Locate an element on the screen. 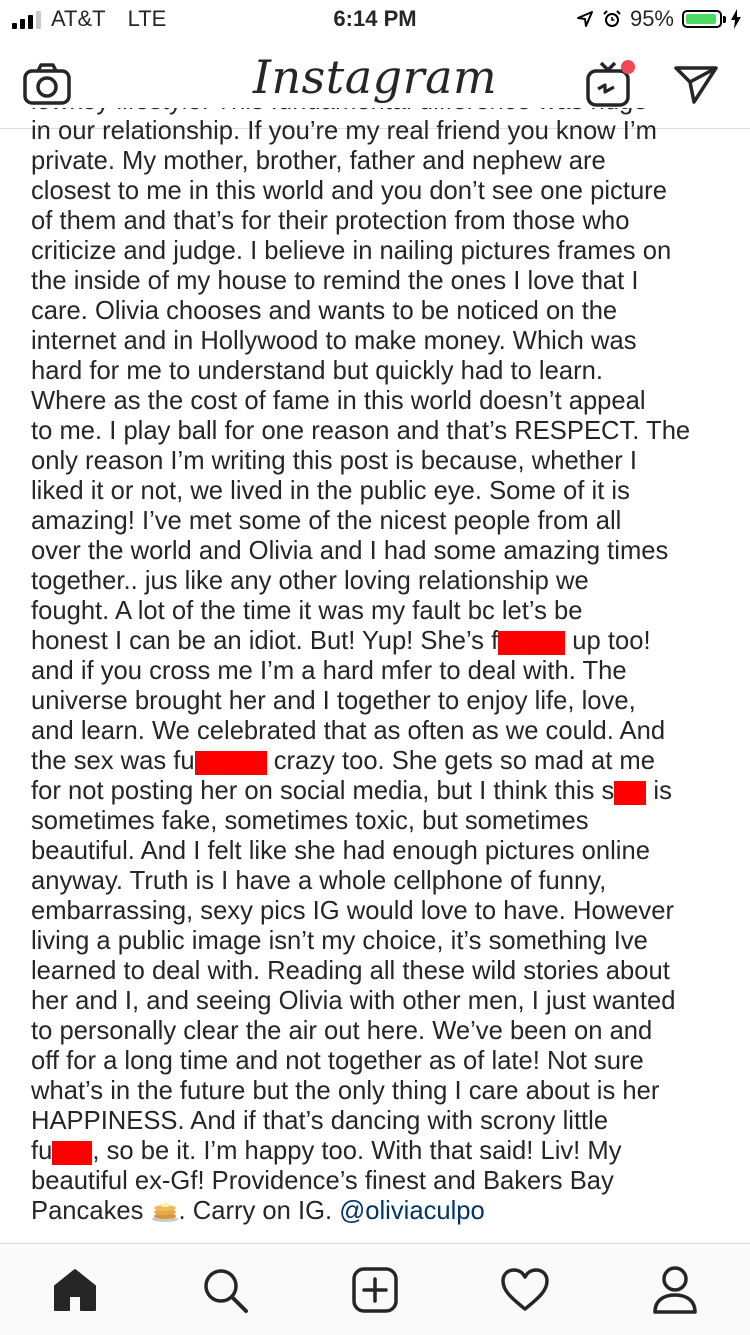 Image resolution: width=750 pixels, height=1335 pixels. tab-home is located at coordinates (75, 1290).